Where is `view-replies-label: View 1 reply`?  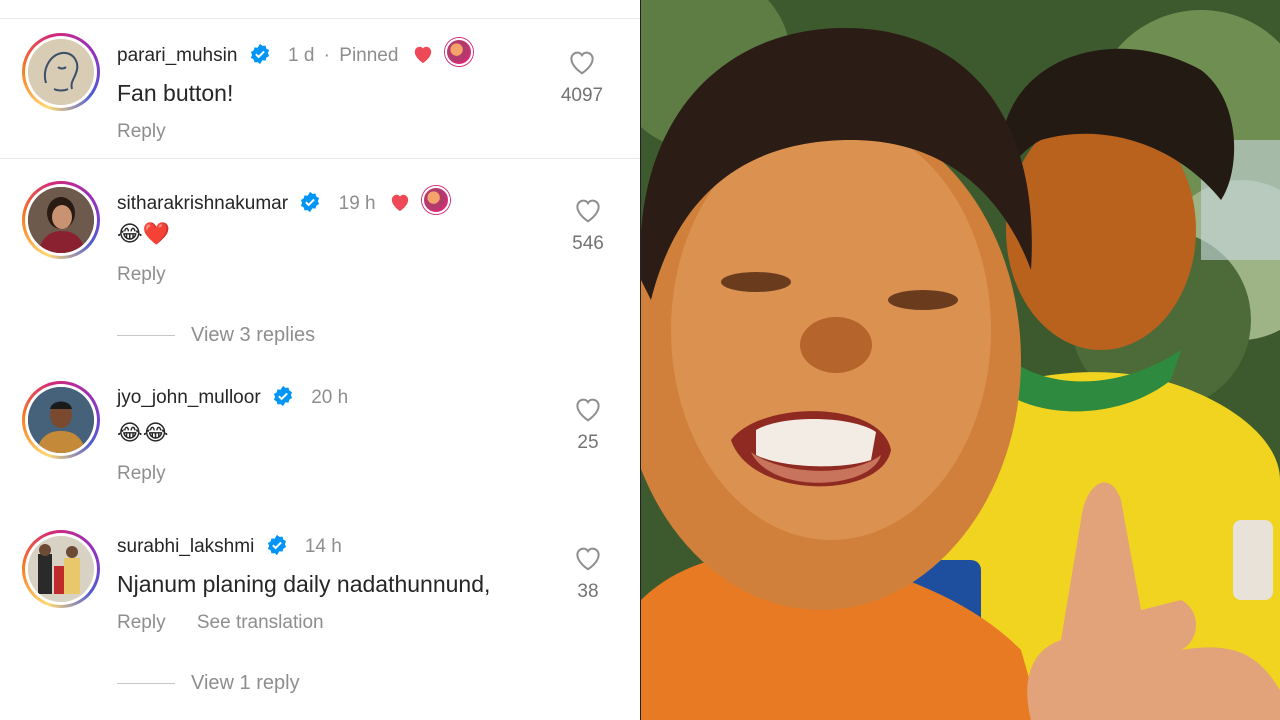 view-replies-label: View 1 reply is located at coordinates (245, 683).